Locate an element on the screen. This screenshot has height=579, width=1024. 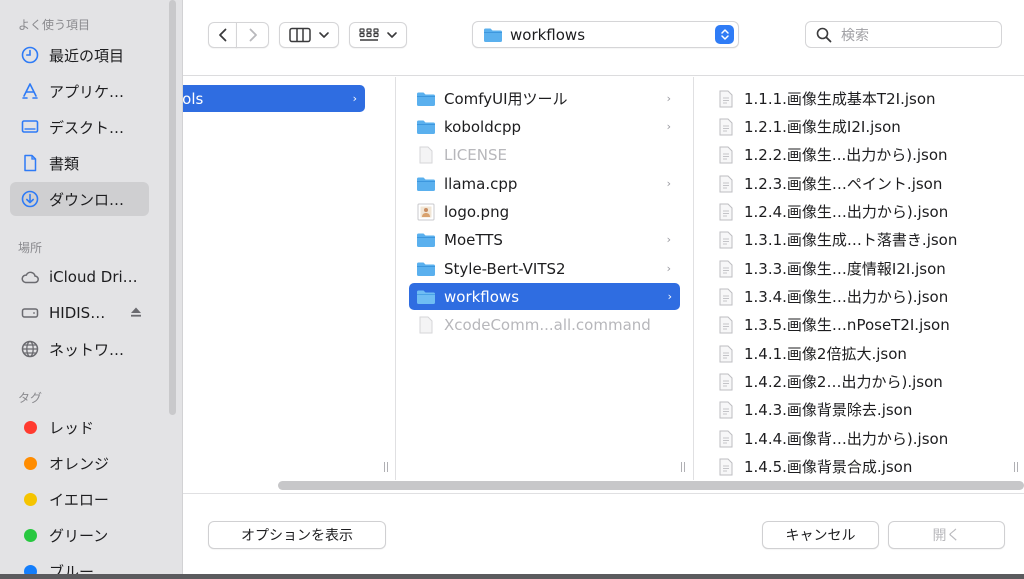
sidebar-item-label: 書類 is located at coordinates (64, 163).